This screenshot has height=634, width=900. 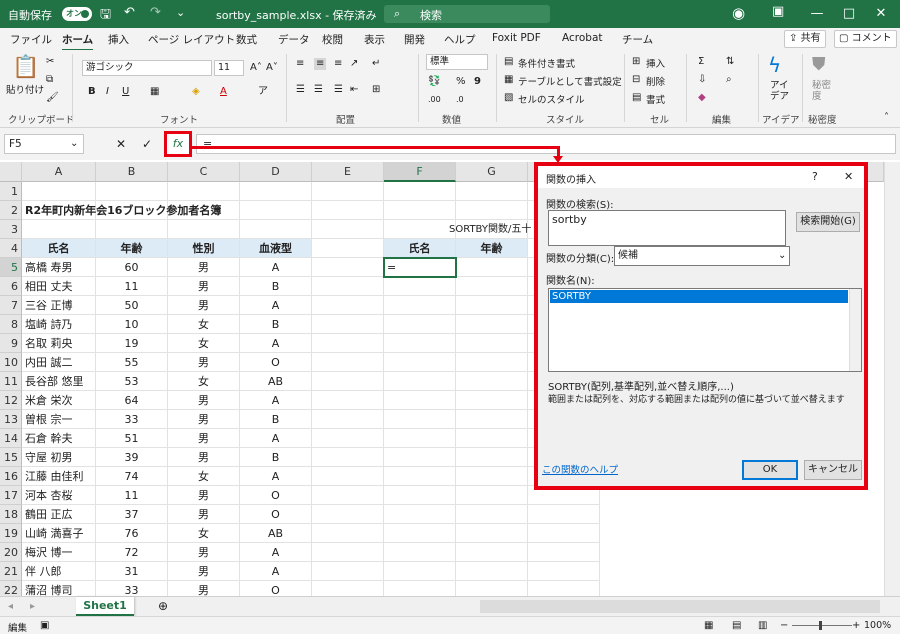 I want to click on search-function-input: sortby, so click(x=667, y=228).